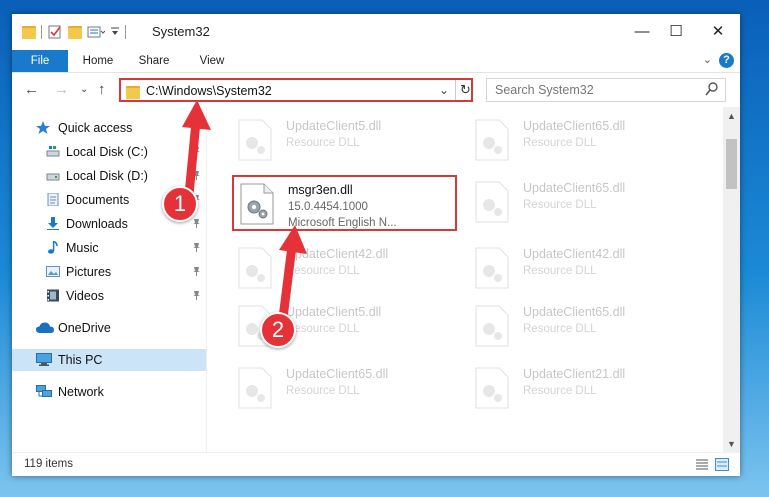 Image resolution: width=769 pixels, height=497 pixels. What do you see at coordinates (53, 151) in the screenshot?
I see `drive-icon` at bounding box center [53, 151].